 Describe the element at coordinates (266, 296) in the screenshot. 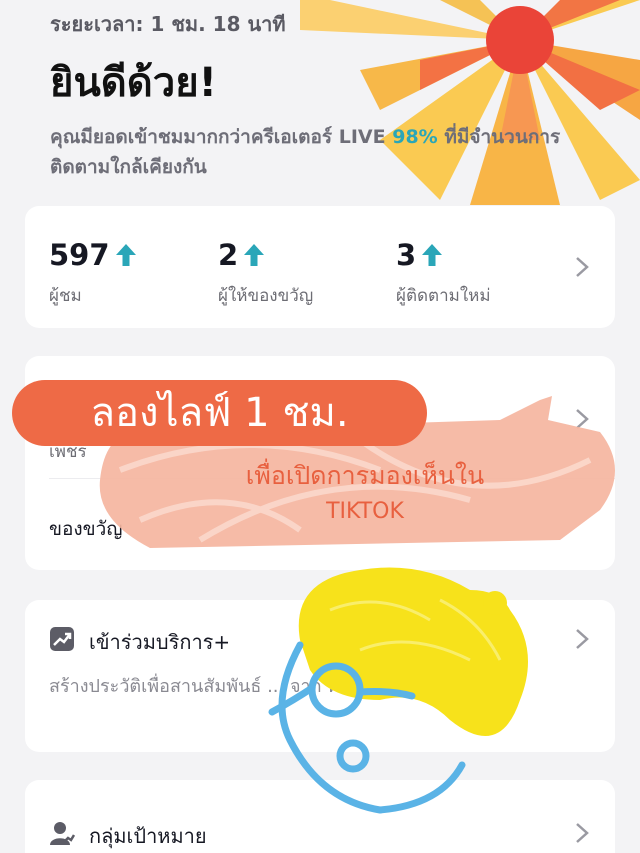

I see `stat-label: ผู้ให้ของขวัญ` at that location.